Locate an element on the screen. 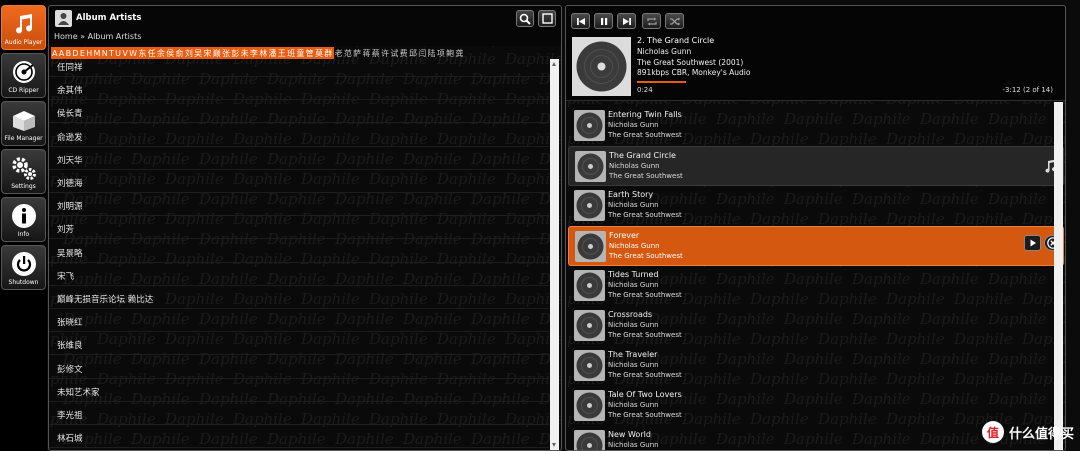  nav-shutdown: Shutdown is located at coordinates (23, 267).